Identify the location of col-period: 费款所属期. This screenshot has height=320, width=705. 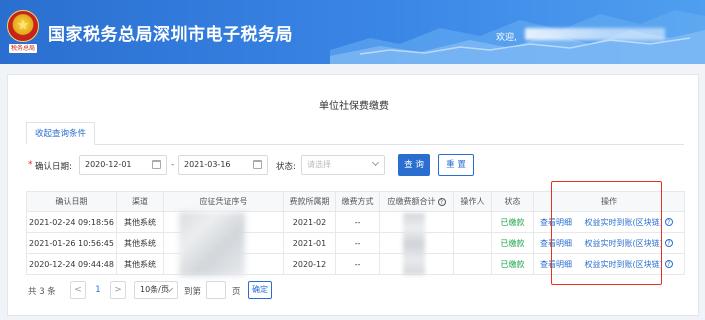
(309, 201).